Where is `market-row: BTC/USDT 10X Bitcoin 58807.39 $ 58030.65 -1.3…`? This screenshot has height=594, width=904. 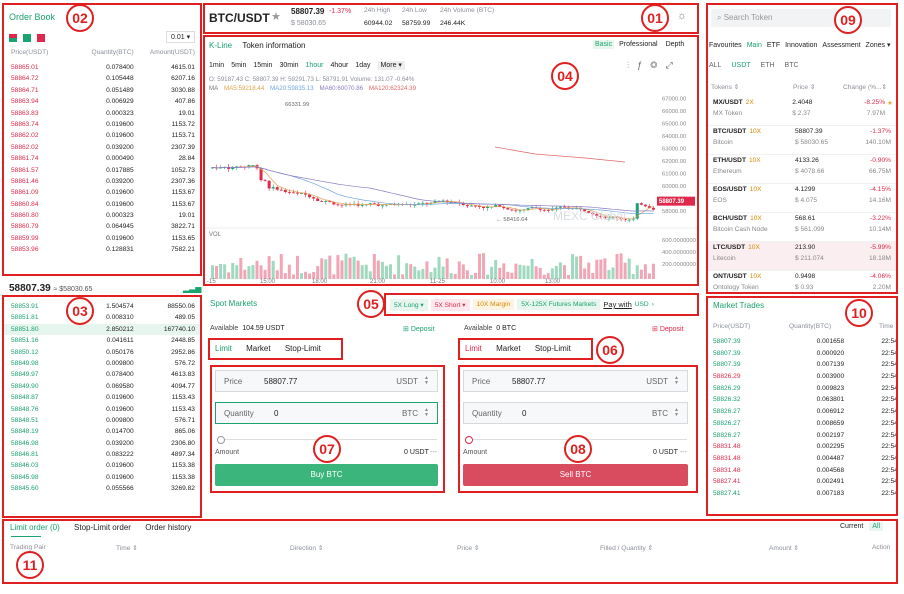
market-row: BTC/USDT 10X Bitcoin 58807.39 $ 58030.65 -1.3… is located at coordinates (802, 140).